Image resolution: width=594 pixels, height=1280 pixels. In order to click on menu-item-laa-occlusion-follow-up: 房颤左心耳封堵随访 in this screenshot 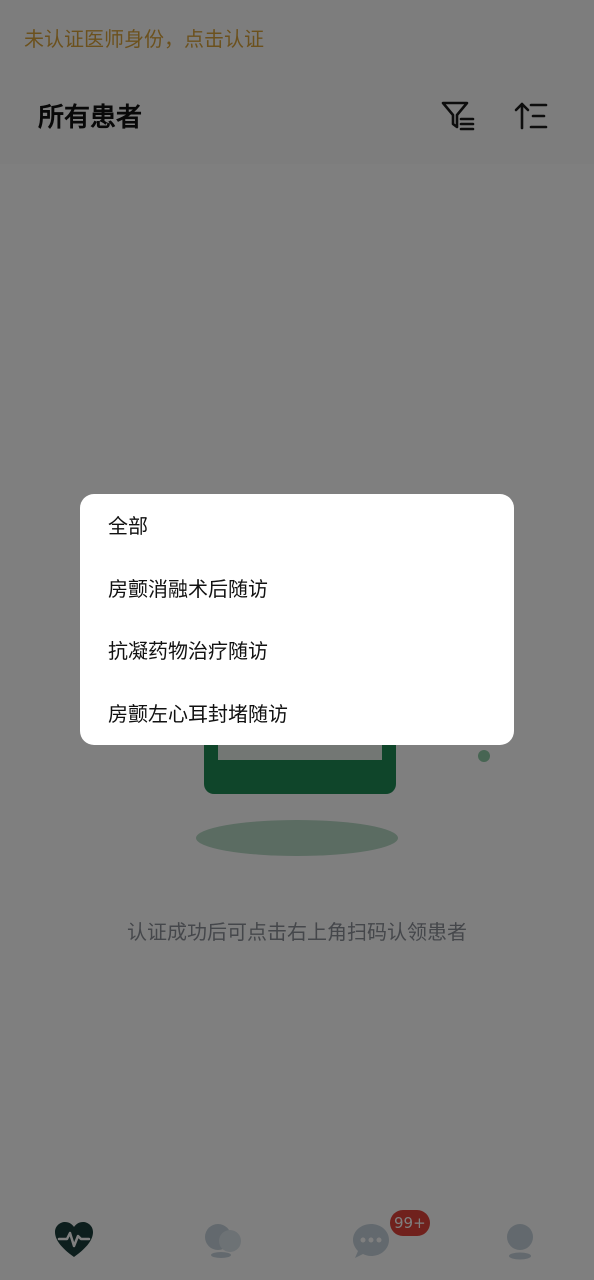, I will do `click(297, 714)`.